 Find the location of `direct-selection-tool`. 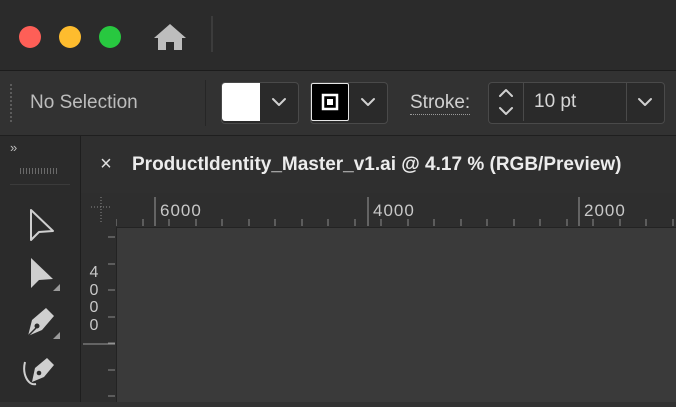

direct-selection-tool is located at coordinates (42, 274).